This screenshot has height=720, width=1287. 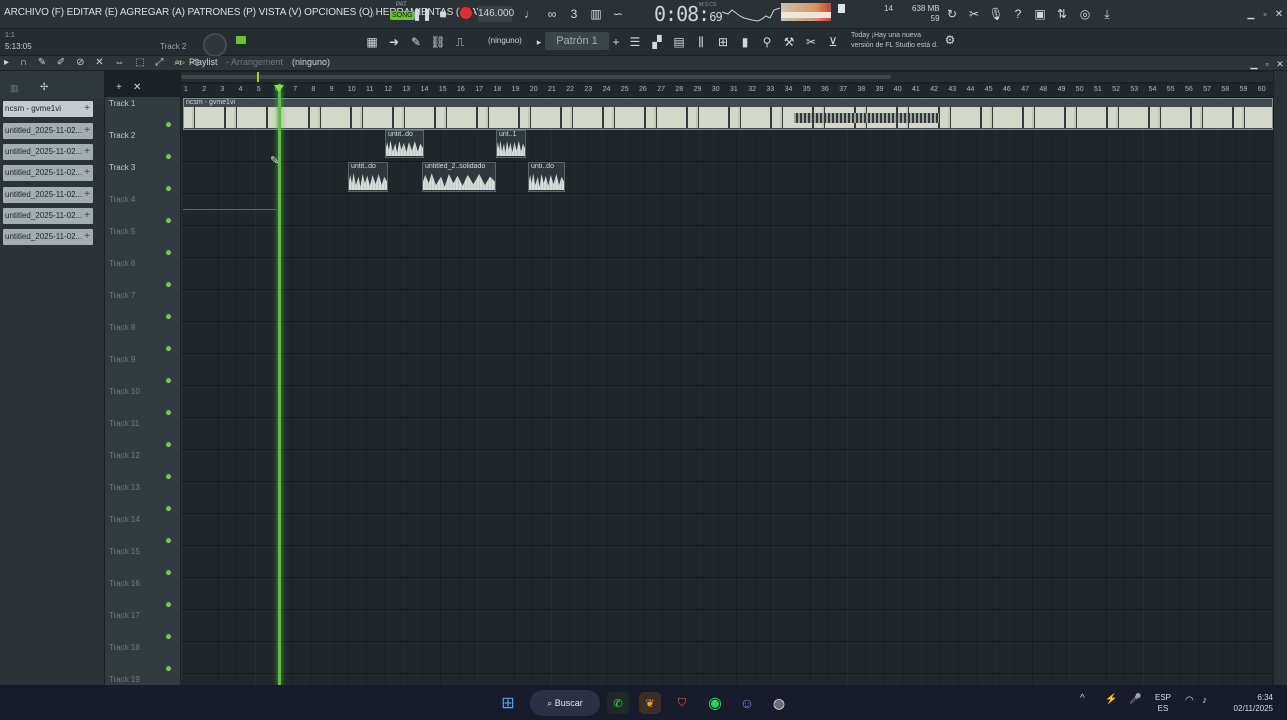 I want to click on track-name: Track 19, so click(x=124, y=679).